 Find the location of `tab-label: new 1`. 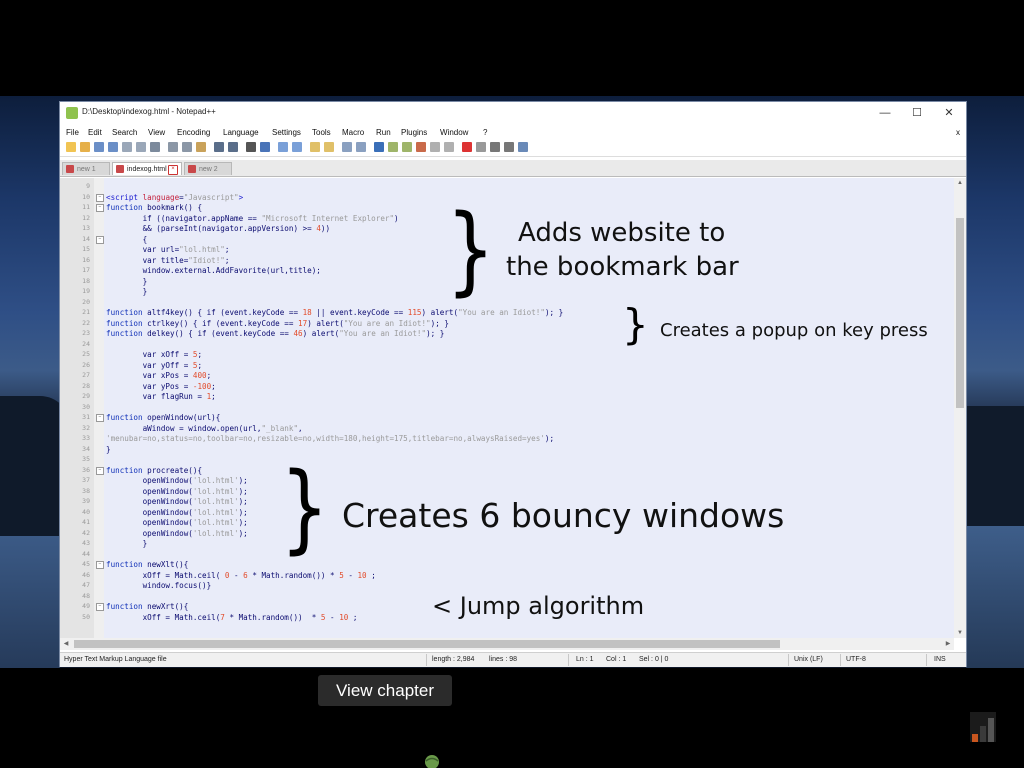

tab-label: new 1 is located at coordinates (86, 169).